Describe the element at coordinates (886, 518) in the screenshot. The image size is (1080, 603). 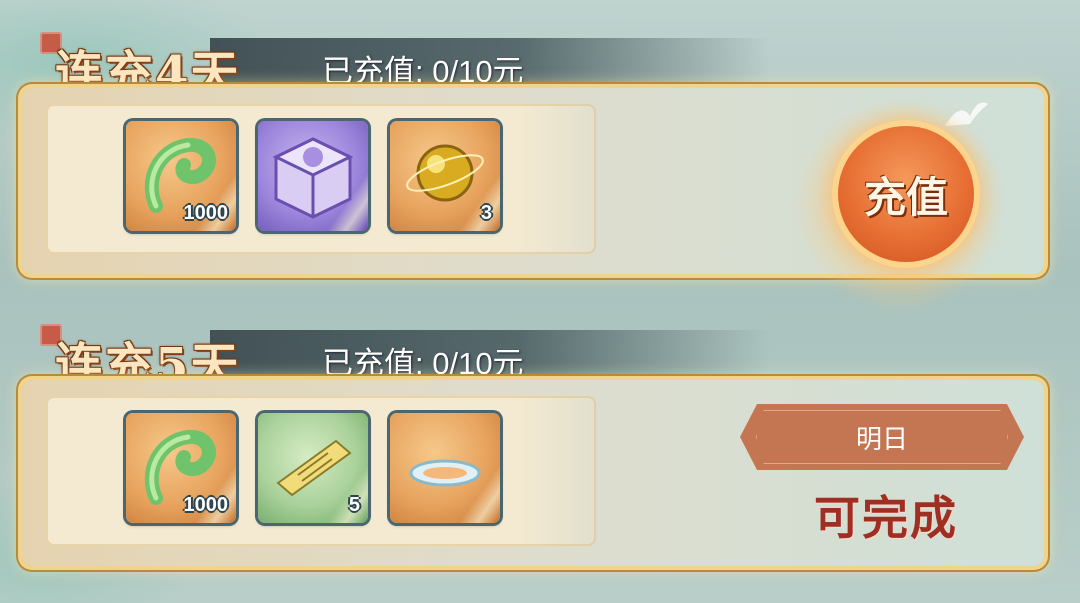
I see `status-note: 可完成` at that location.